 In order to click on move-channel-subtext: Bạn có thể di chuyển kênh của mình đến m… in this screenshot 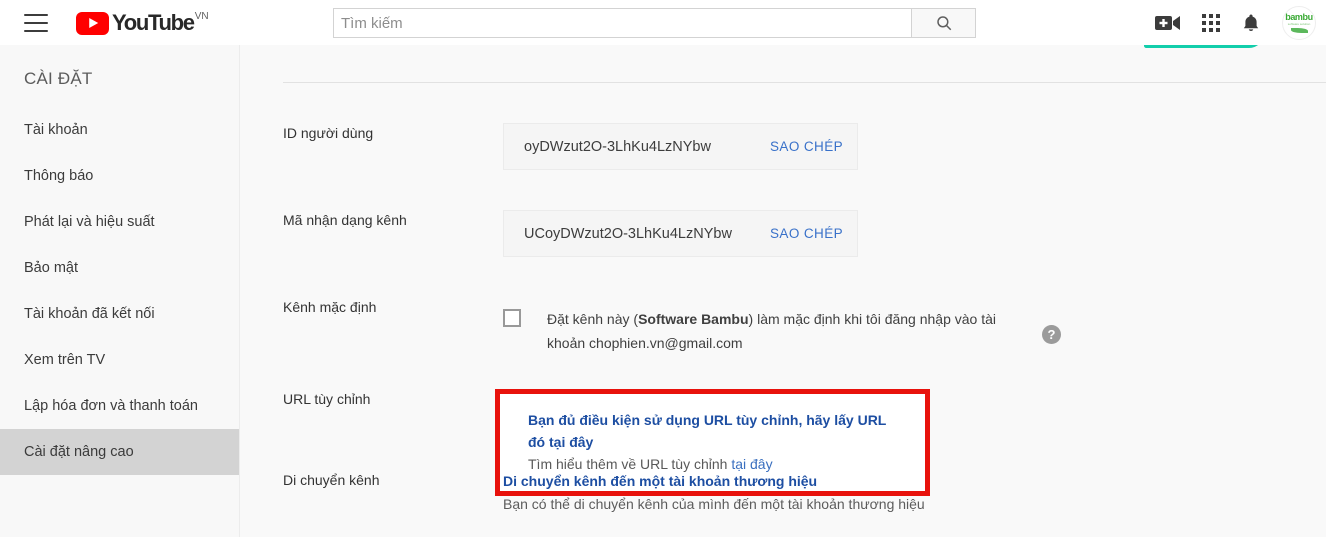, I will do `click(714, 504)`.